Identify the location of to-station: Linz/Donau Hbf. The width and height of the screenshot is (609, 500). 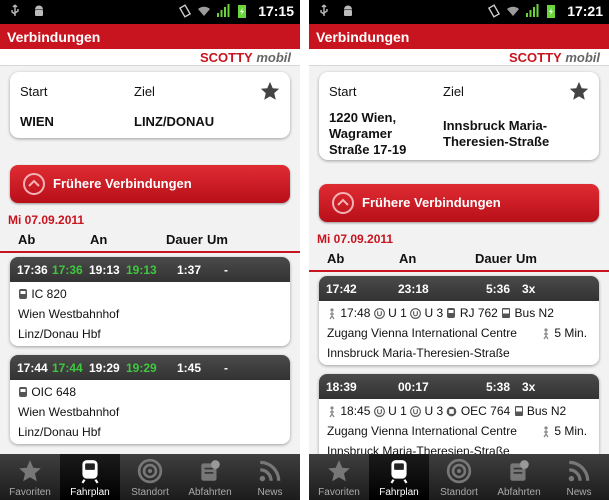
(59, 432).